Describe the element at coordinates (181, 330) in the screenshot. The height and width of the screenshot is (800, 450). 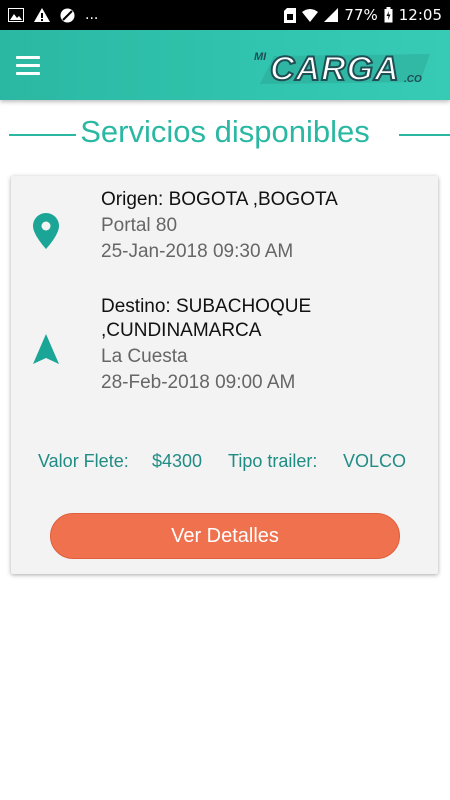
I see `destination-department: ,CUNDINAMARCA` at that location.